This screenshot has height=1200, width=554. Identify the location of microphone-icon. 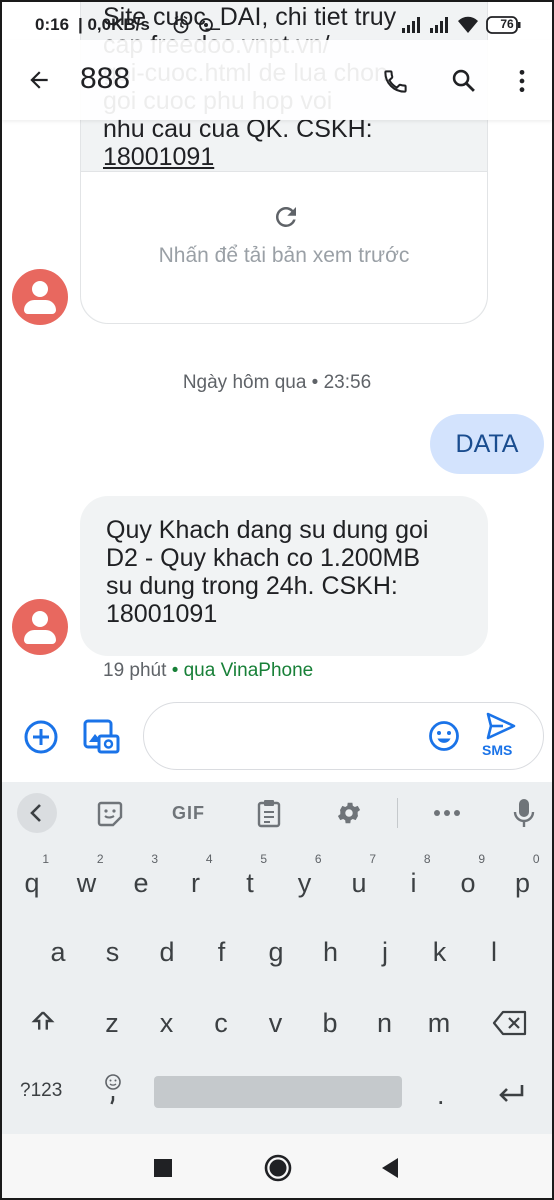
(524, 813).